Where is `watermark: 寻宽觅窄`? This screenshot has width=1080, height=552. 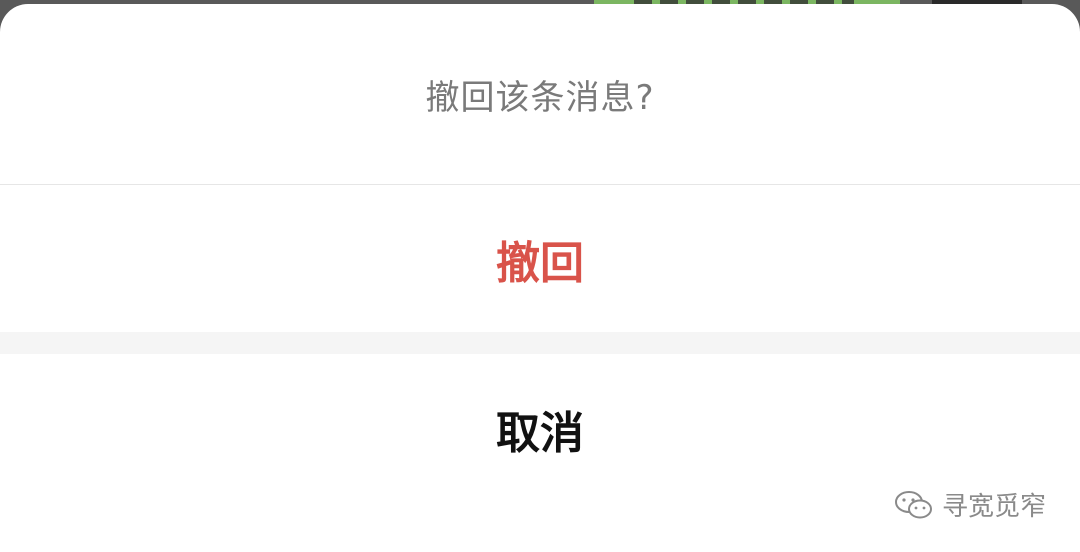 watermark: 寻宽觅窄 is located at coordinates (970, 504).